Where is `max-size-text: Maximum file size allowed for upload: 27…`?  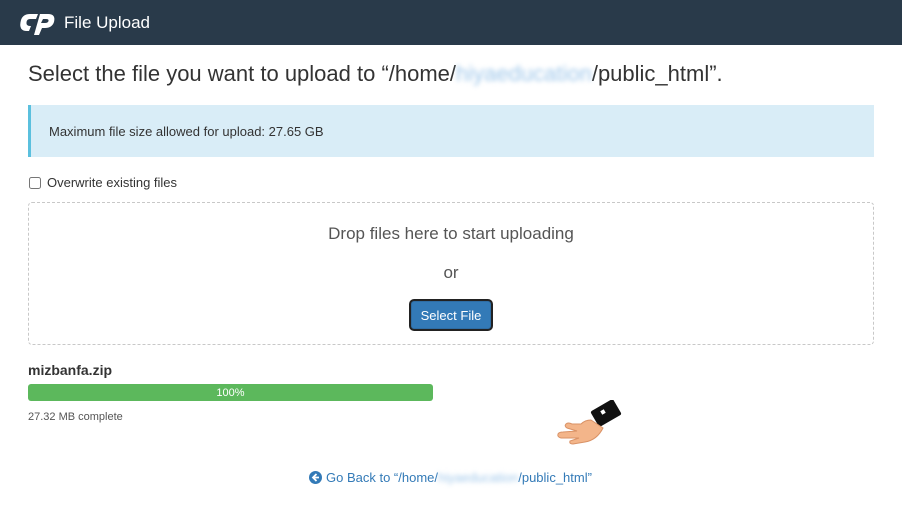 max-size-text: Maximum file size allowed for upload: 27… is located at coordinates (186, 131).